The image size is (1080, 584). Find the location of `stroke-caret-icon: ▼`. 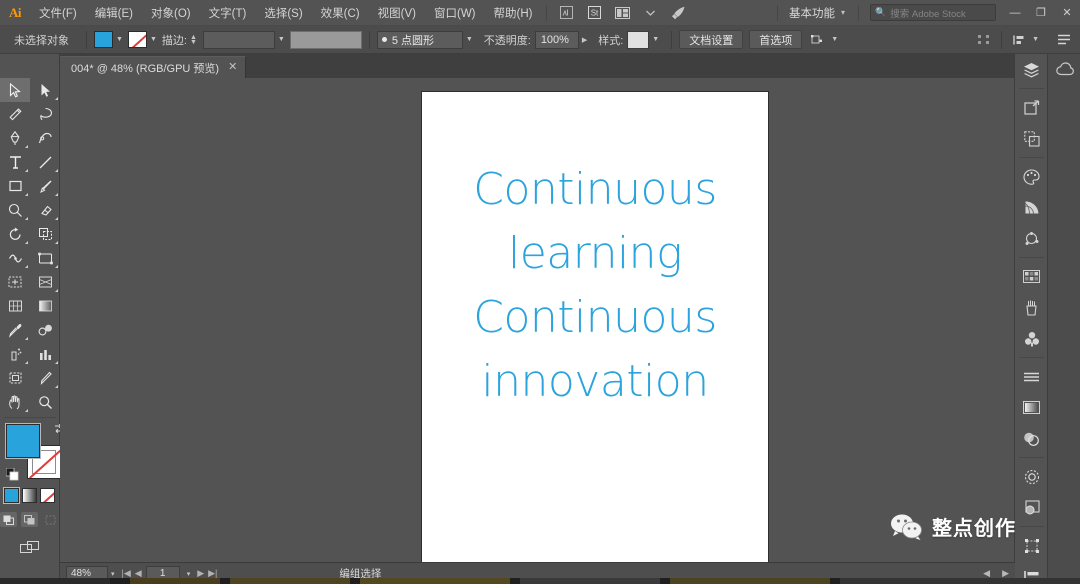

stroke-caret-icon: ▼ is located at coordinates (153, 39).